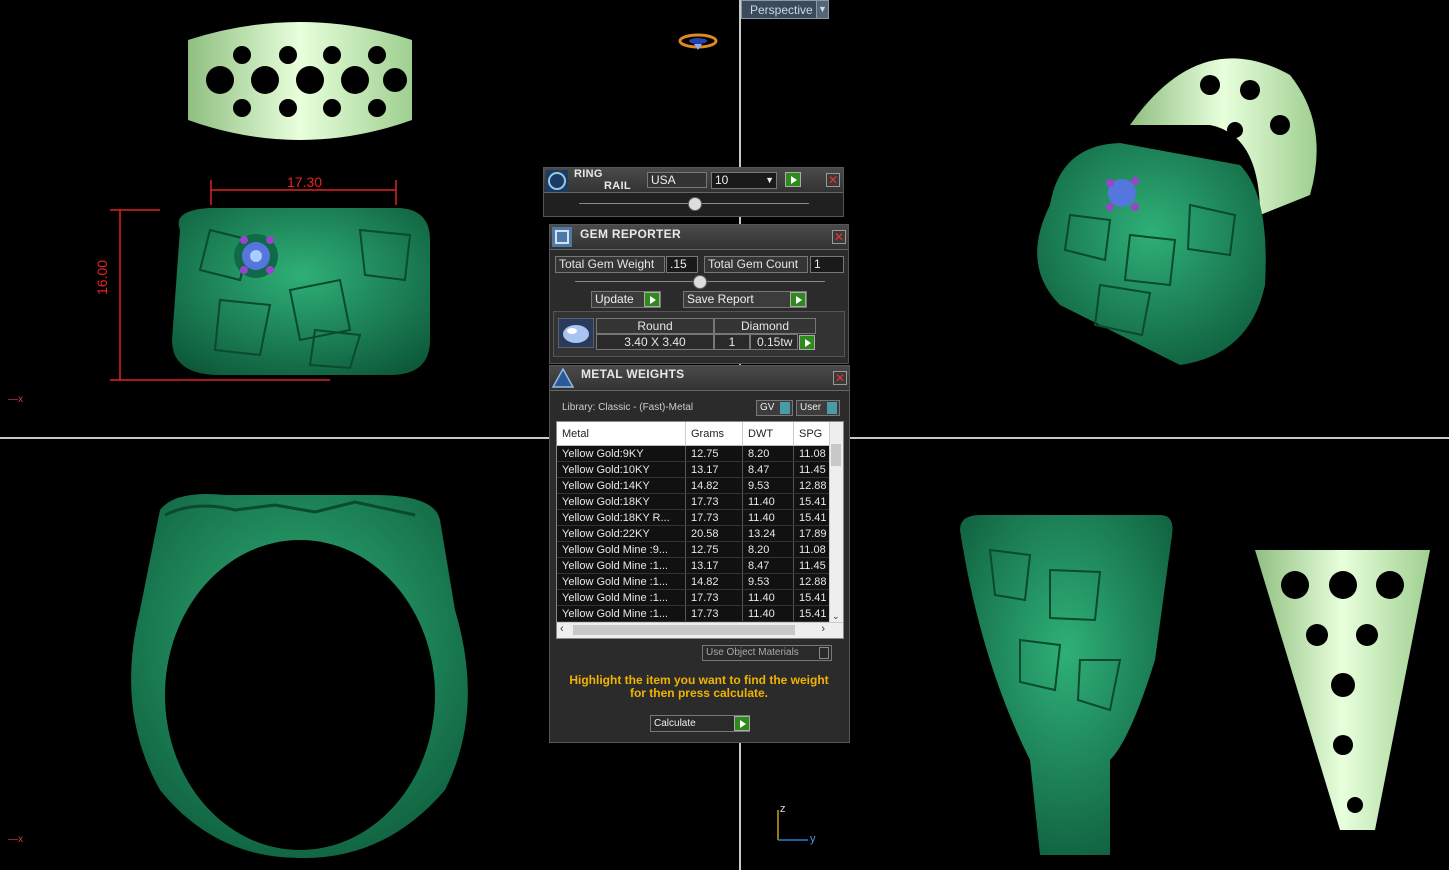 This screenshot has height=870, width=1449. What do you see at coordinates (588, 174) in the screenshot?
I see `ring-rail-title-1: RING` at bounding box center [588, 174].